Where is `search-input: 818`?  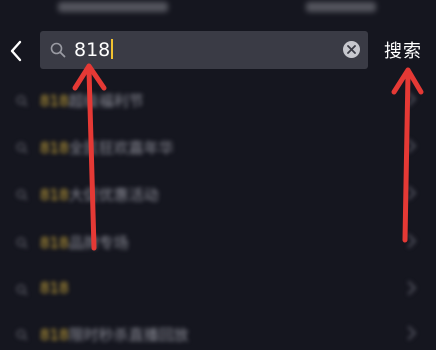
search-input: 818 is located at coordinates (204, 50).